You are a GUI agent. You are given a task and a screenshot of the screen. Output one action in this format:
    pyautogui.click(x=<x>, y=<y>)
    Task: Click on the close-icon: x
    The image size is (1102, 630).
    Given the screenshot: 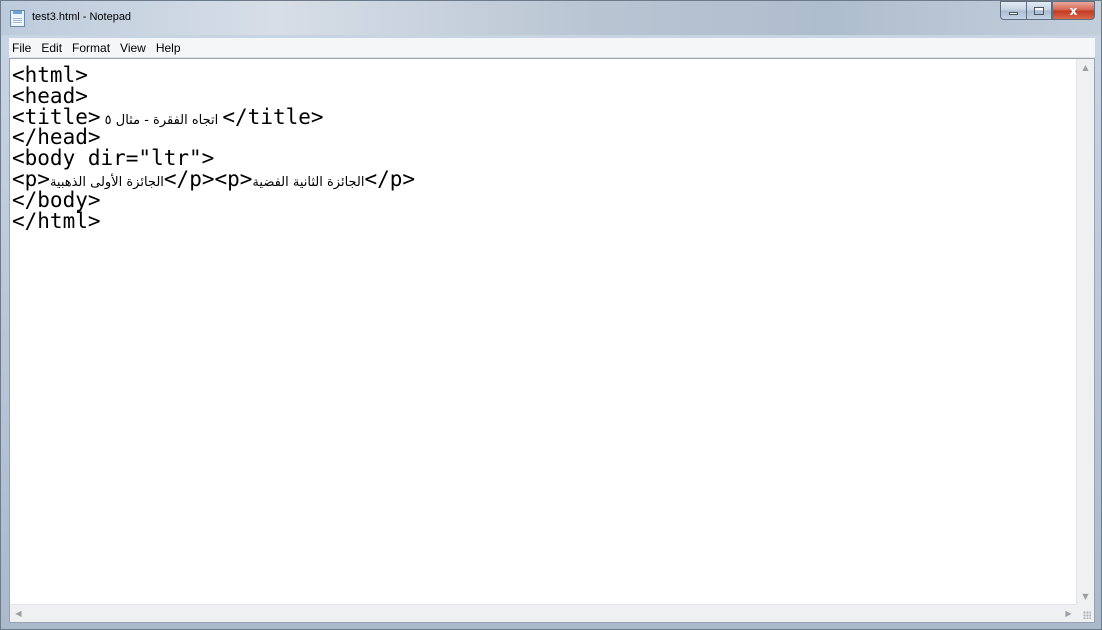 What is the action you would take?
    pyautogui.click(x=1073, y=10)
    